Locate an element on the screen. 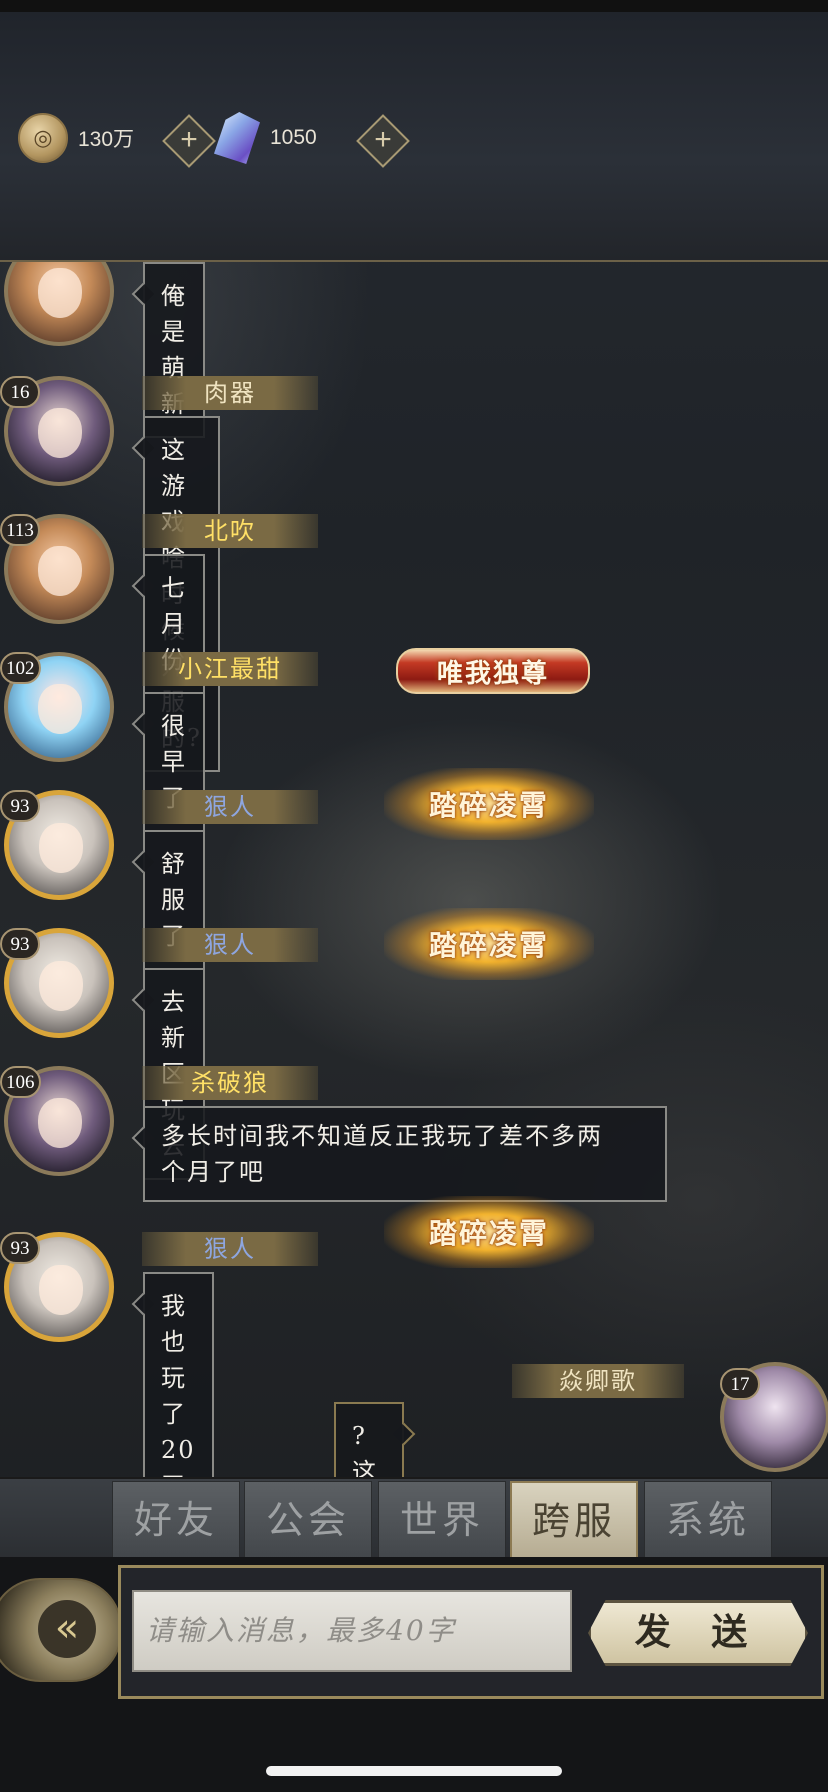 This screenshot has width=828, height=1792. level-badge: 113 is located at coordinates (20, 530).